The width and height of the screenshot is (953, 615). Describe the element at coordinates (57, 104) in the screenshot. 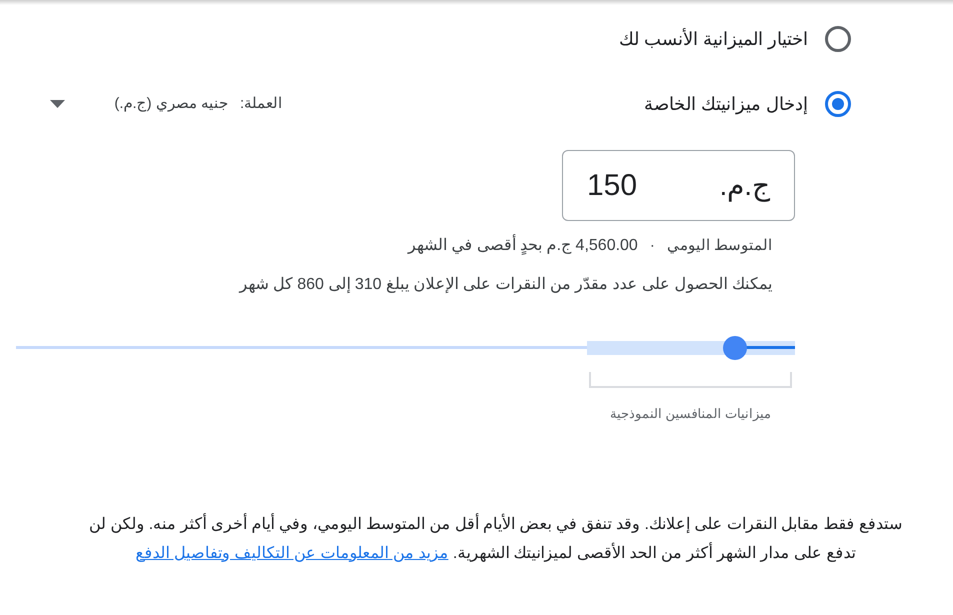

I see `caret-icon` at that location.